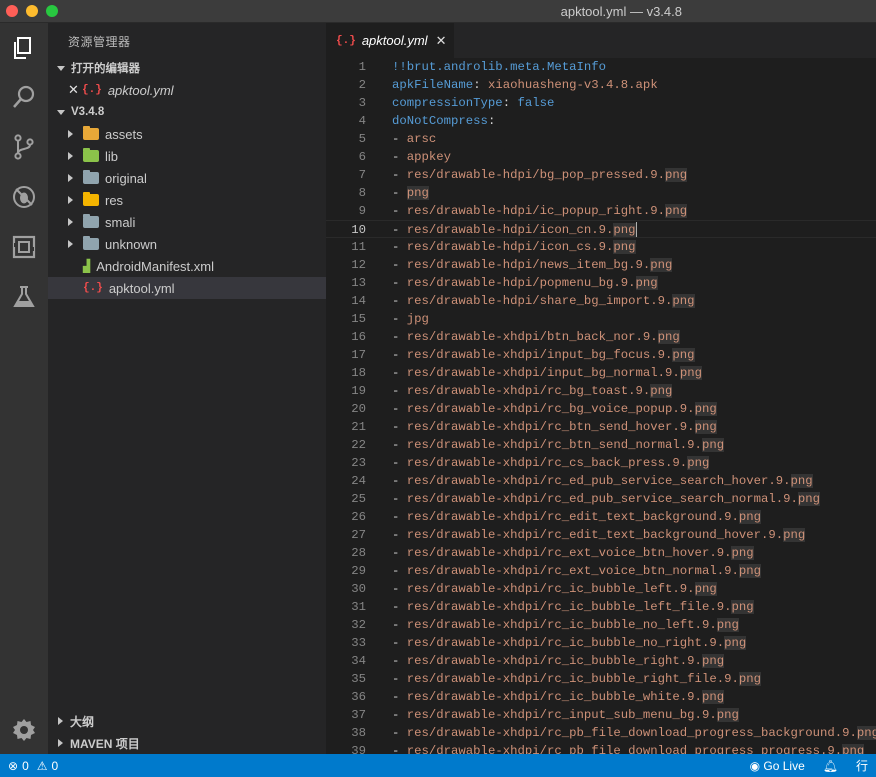  I want to click on error-icon: ⊗, so click(13, 765).